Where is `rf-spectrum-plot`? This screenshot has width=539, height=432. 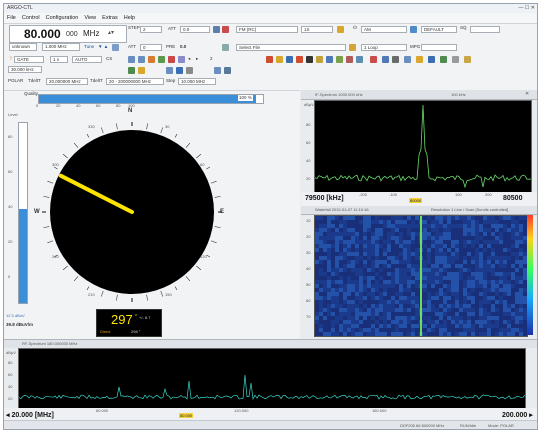 rf-spectrum-plot is located at coordinates (272, 379).